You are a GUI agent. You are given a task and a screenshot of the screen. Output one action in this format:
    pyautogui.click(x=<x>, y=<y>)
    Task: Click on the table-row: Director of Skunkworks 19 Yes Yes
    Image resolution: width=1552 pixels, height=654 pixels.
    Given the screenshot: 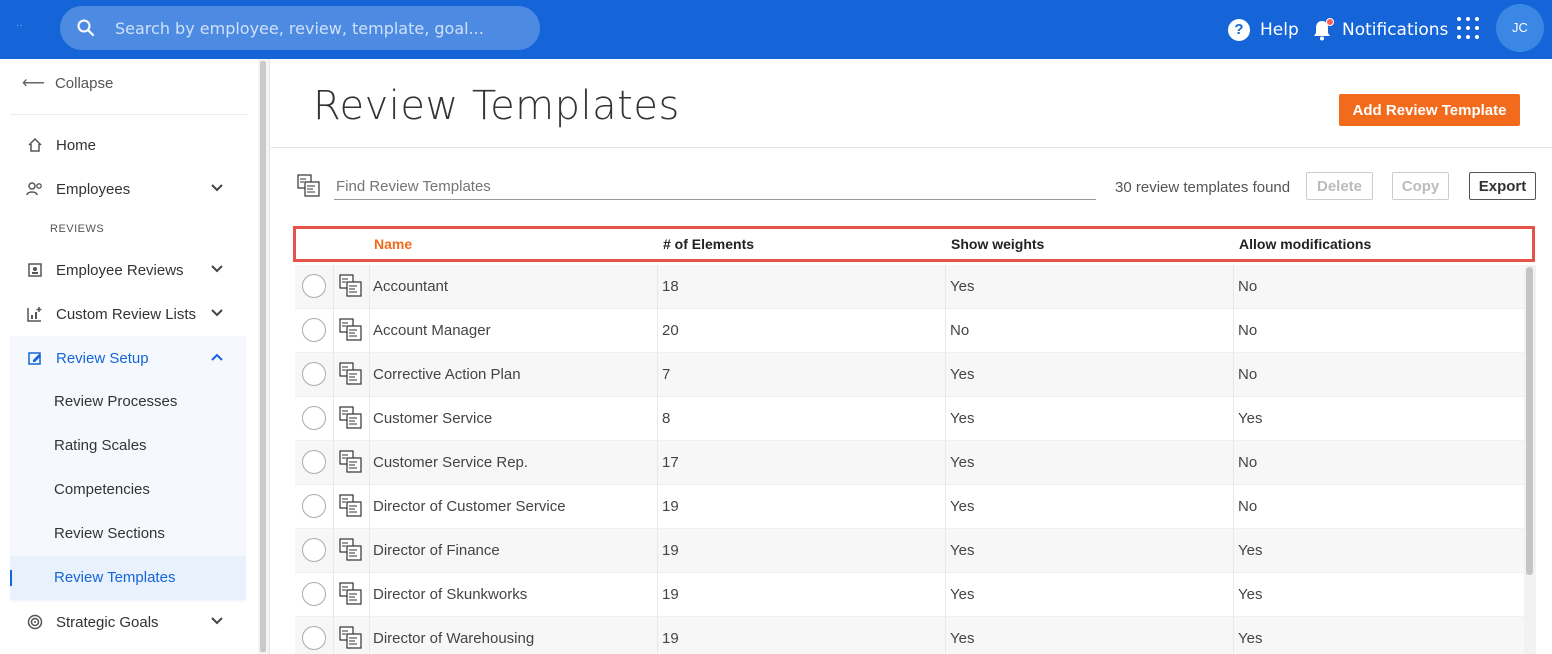 What is the action you would take?
    pyautogui.click(x=909, y=595)
    